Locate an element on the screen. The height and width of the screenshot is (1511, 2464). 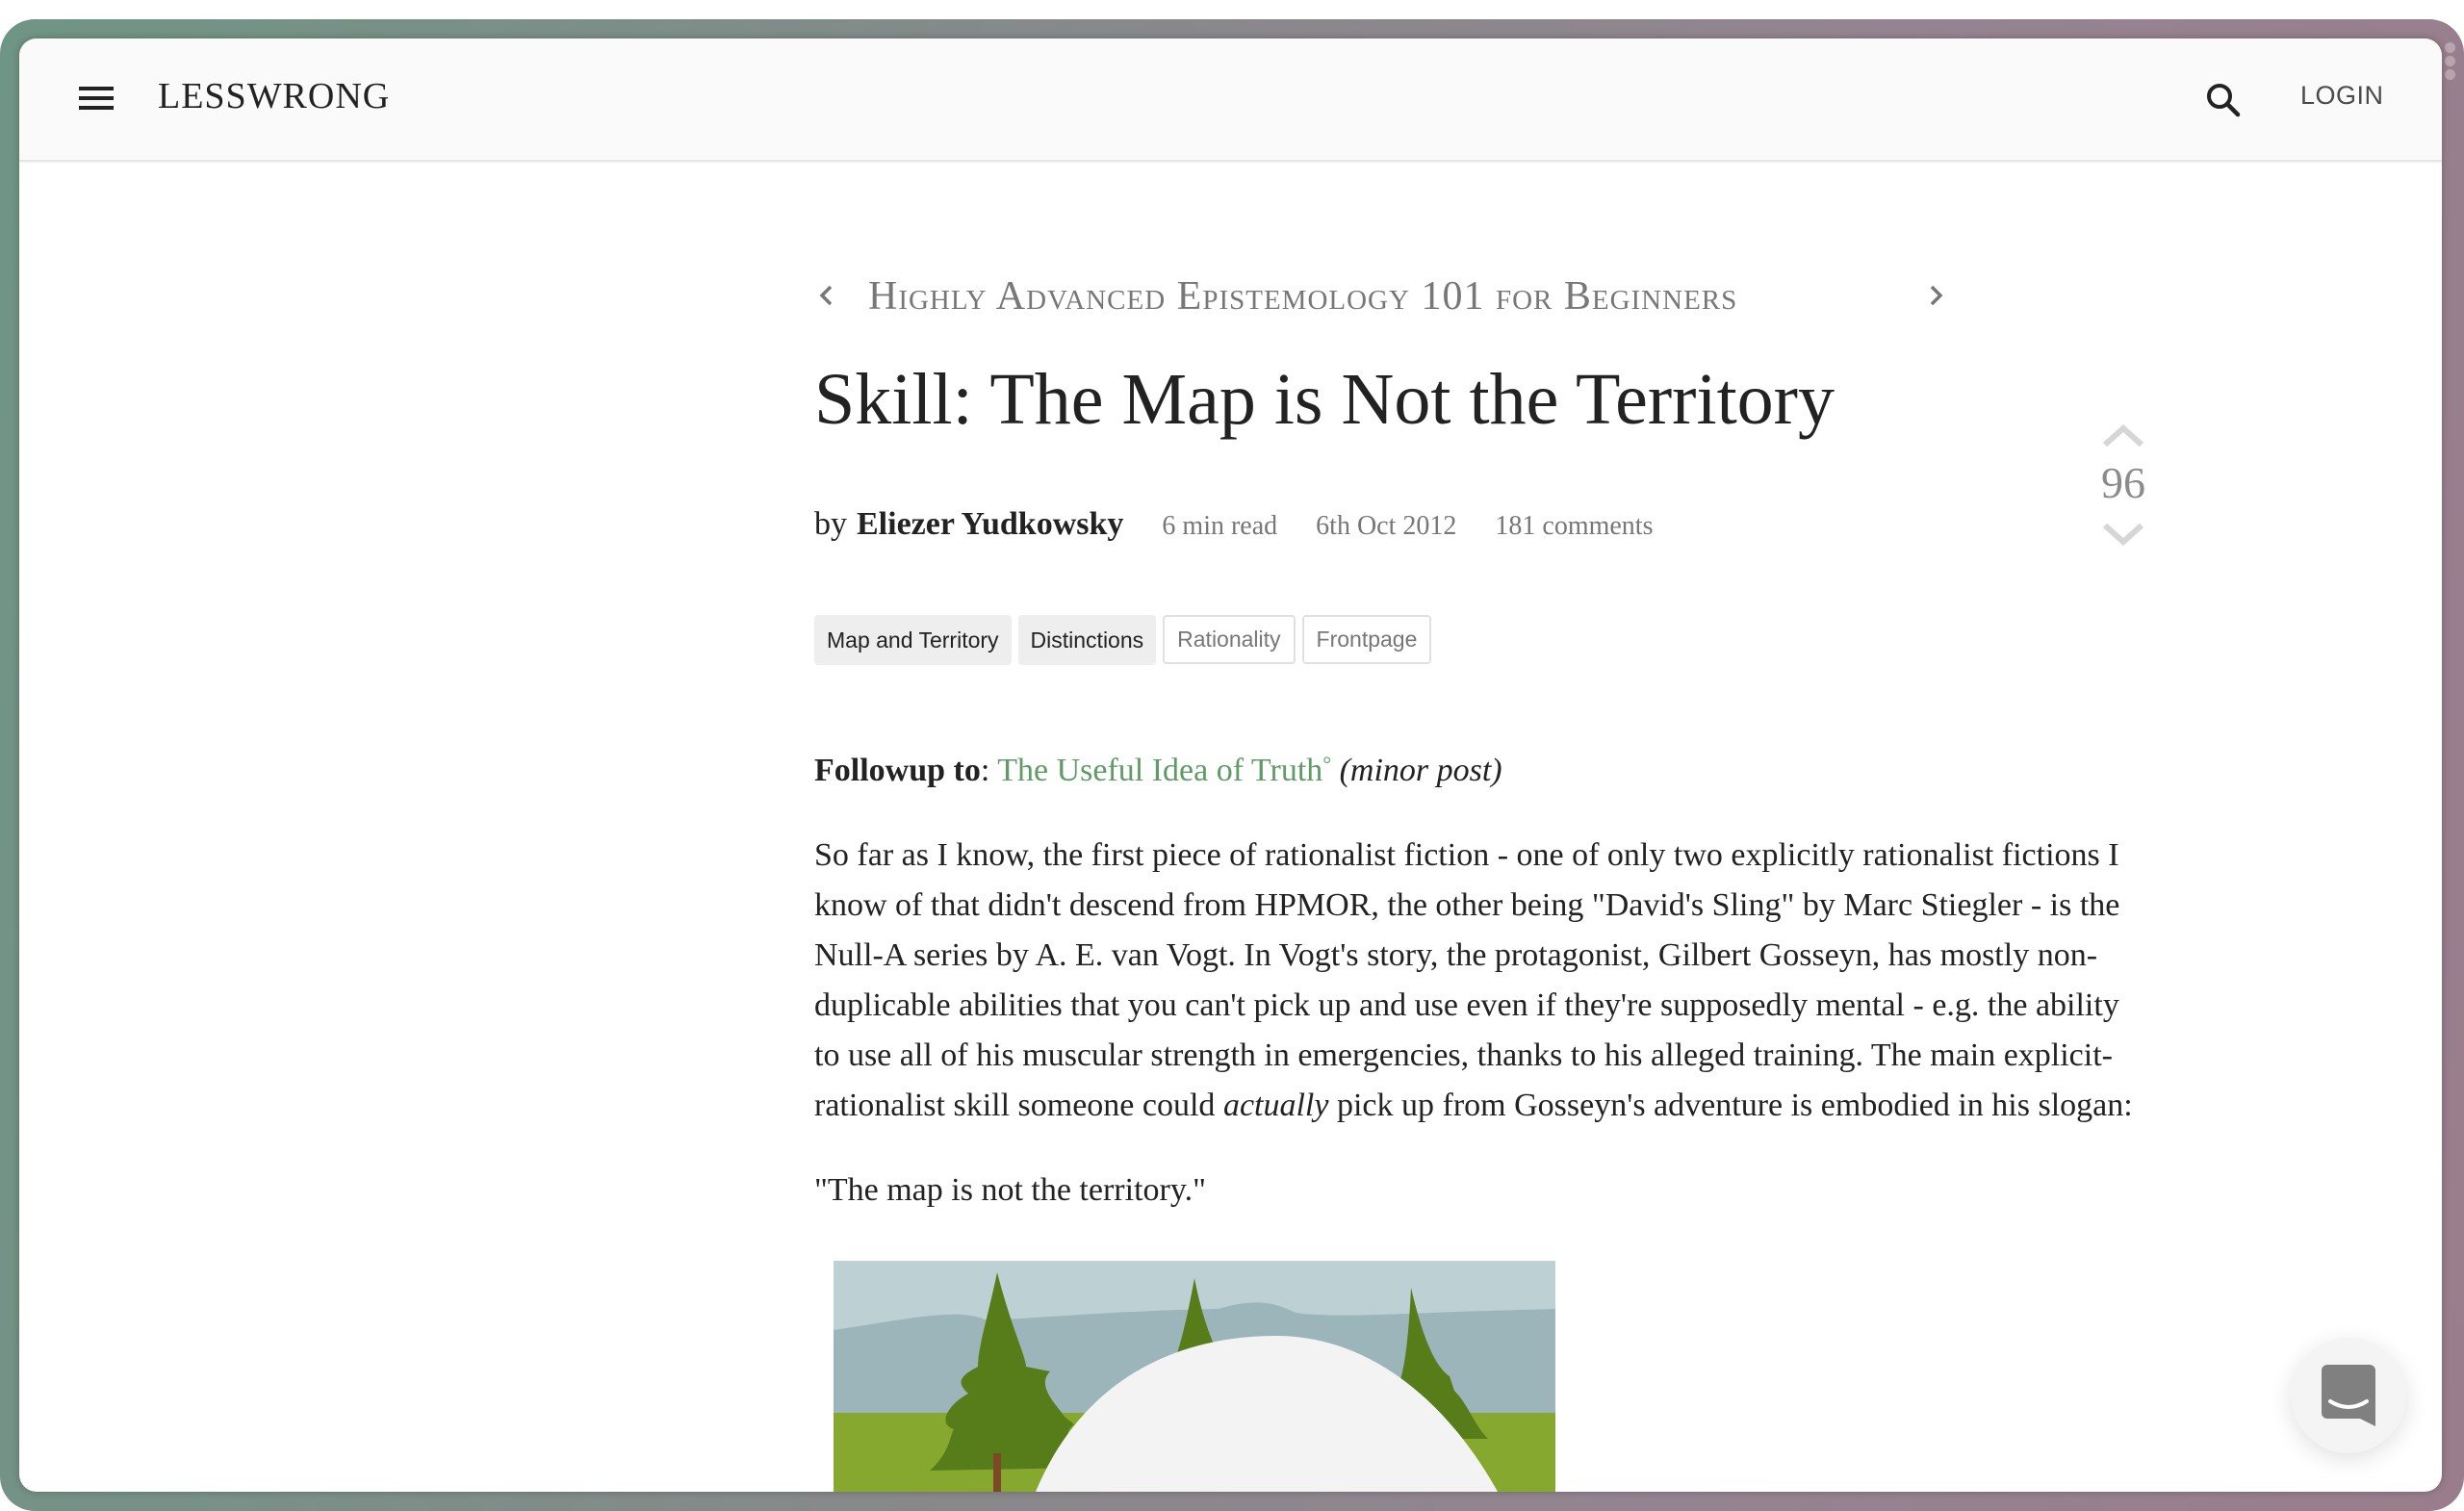
vote-widget: 96 is located at coordinates (2123, 485).